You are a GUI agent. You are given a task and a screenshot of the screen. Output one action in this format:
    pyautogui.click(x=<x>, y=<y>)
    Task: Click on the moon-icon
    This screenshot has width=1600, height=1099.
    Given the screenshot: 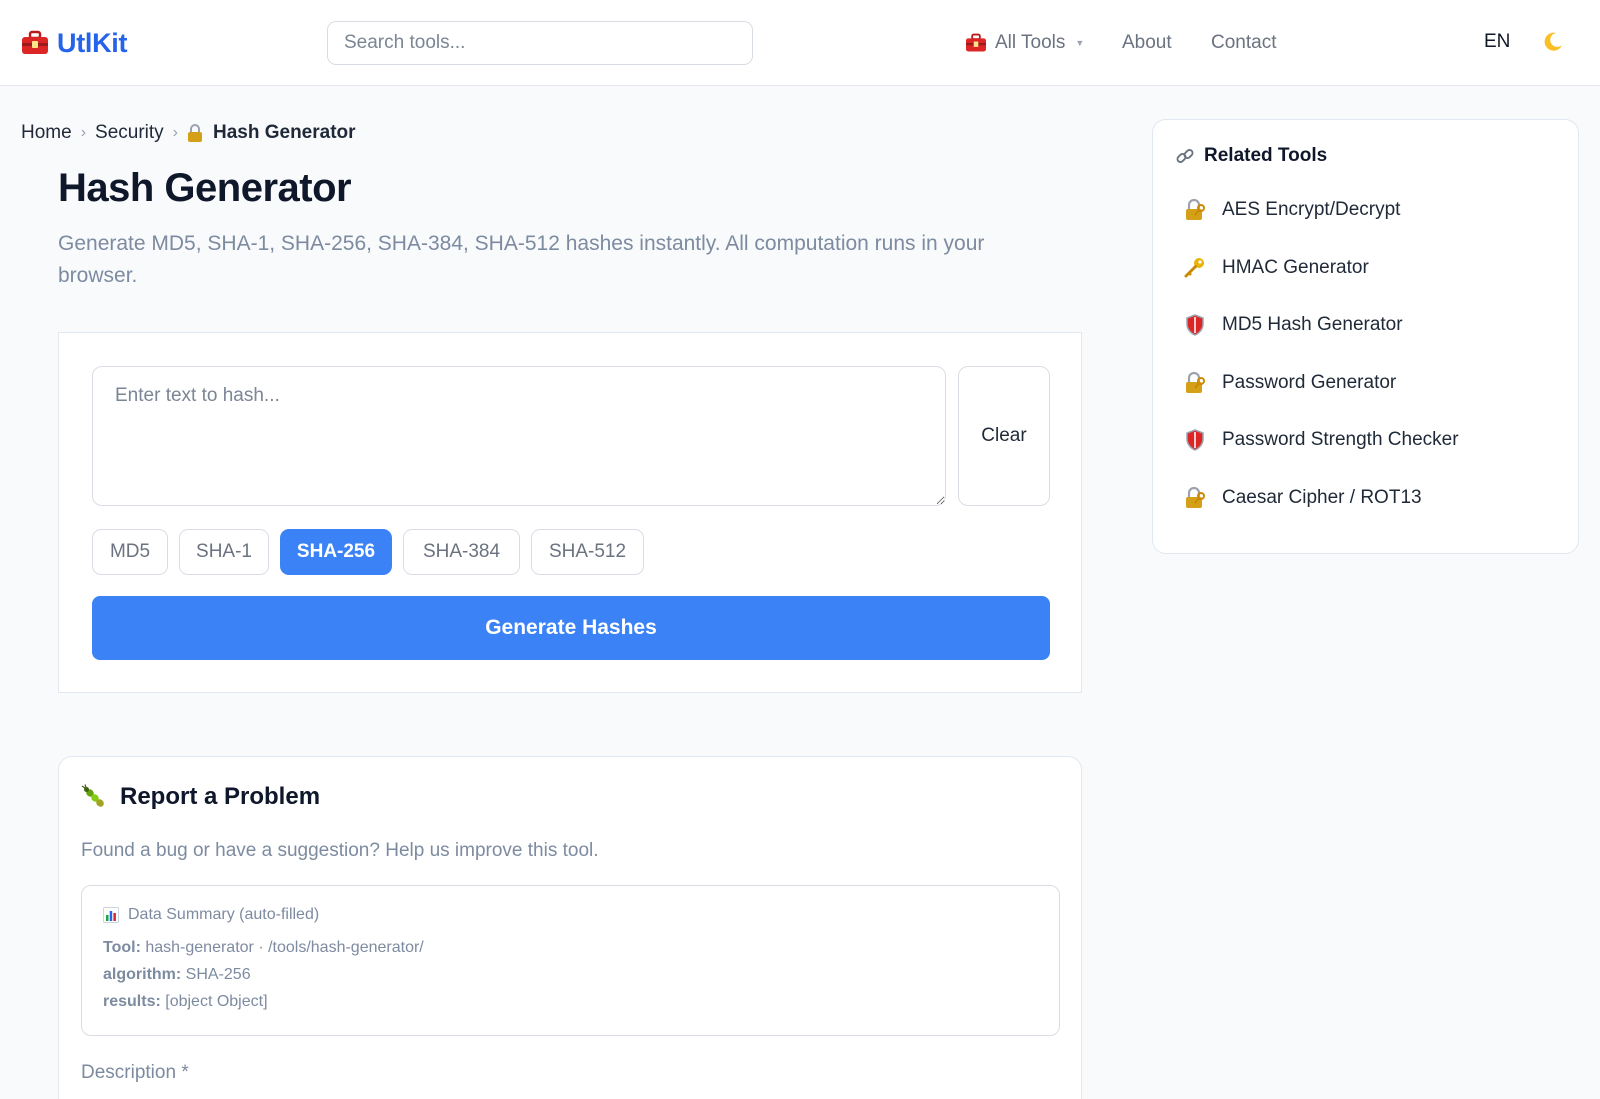 What is the action you would take?
    pyautogui.click(x=1553, y=42)
    